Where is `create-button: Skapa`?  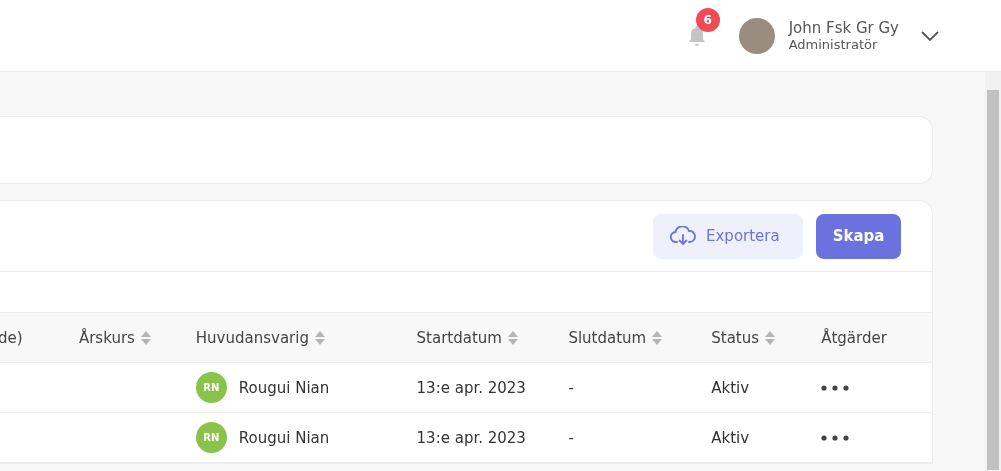
create-button: Skapa is located at coordinates (858, 236).